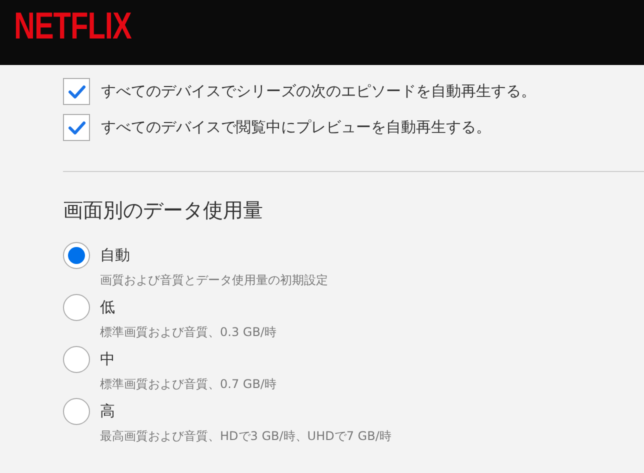  What do you see at coordinates (318, 91) in the screenshot?
I see `checkbox-label: すべてのデバイスでシリーズの次のエピソードを自動再生する。` at bounding box center [318, 91].